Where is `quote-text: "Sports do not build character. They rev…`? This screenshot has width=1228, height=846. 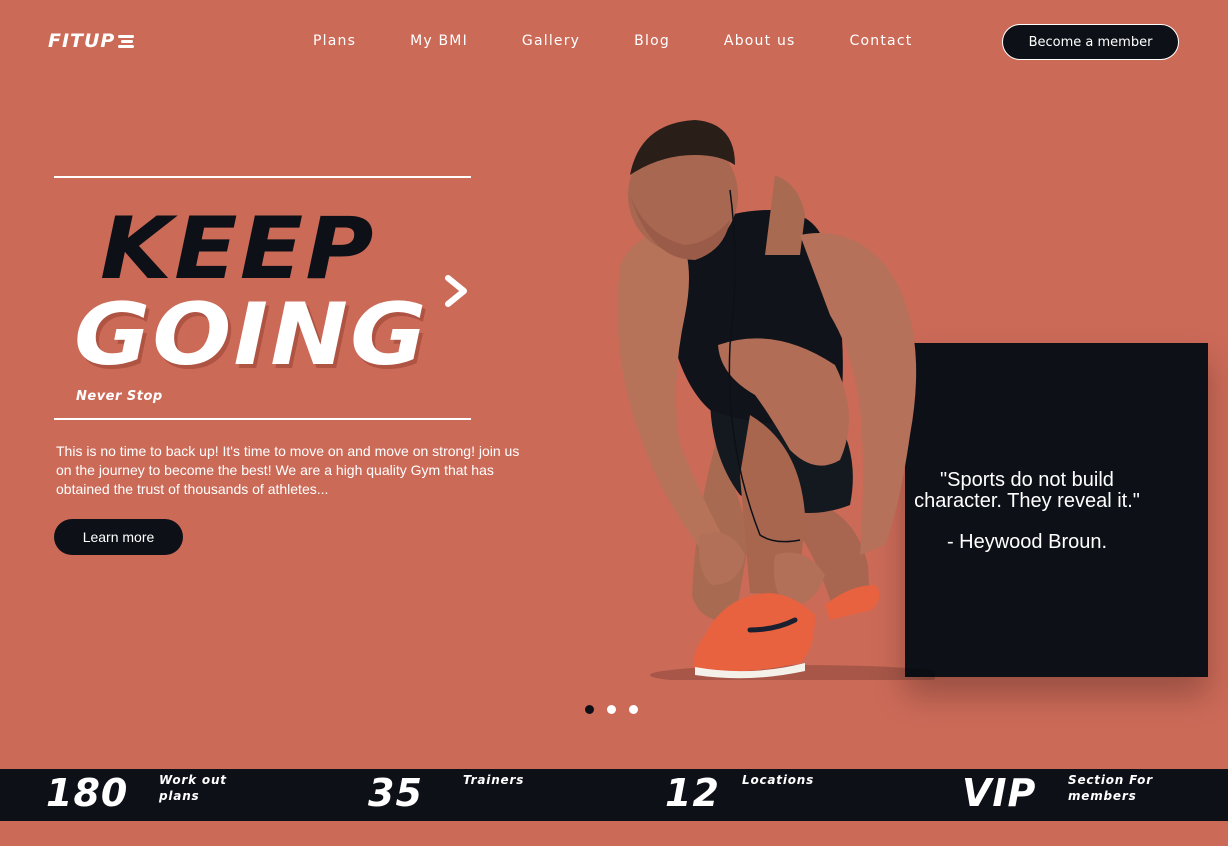
quote-text: "Sports do not build character. They rev… is located at coordinates (1027, 490).